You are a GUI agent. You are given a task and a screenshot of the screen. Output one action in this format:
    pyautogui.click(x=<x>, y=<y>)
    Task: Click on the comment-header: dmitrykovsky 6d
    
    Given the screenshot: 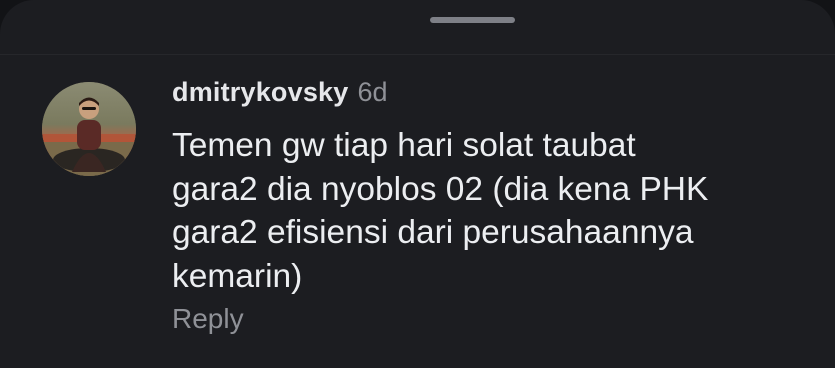 What is the action you would take?
    pyautogui.click(x=280, y=95)
    